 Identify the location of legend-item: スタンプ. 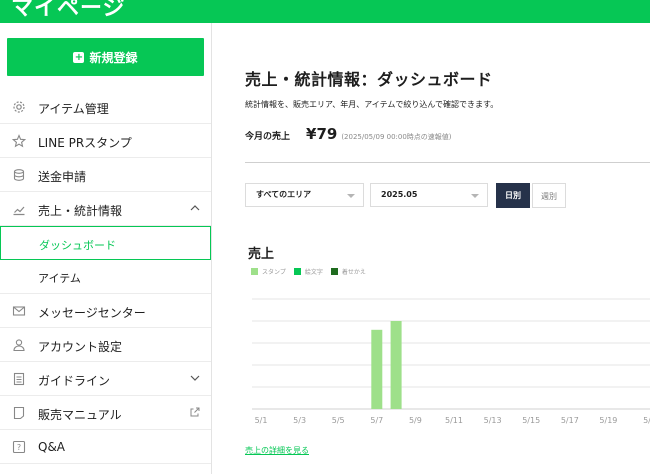
(268, 271).